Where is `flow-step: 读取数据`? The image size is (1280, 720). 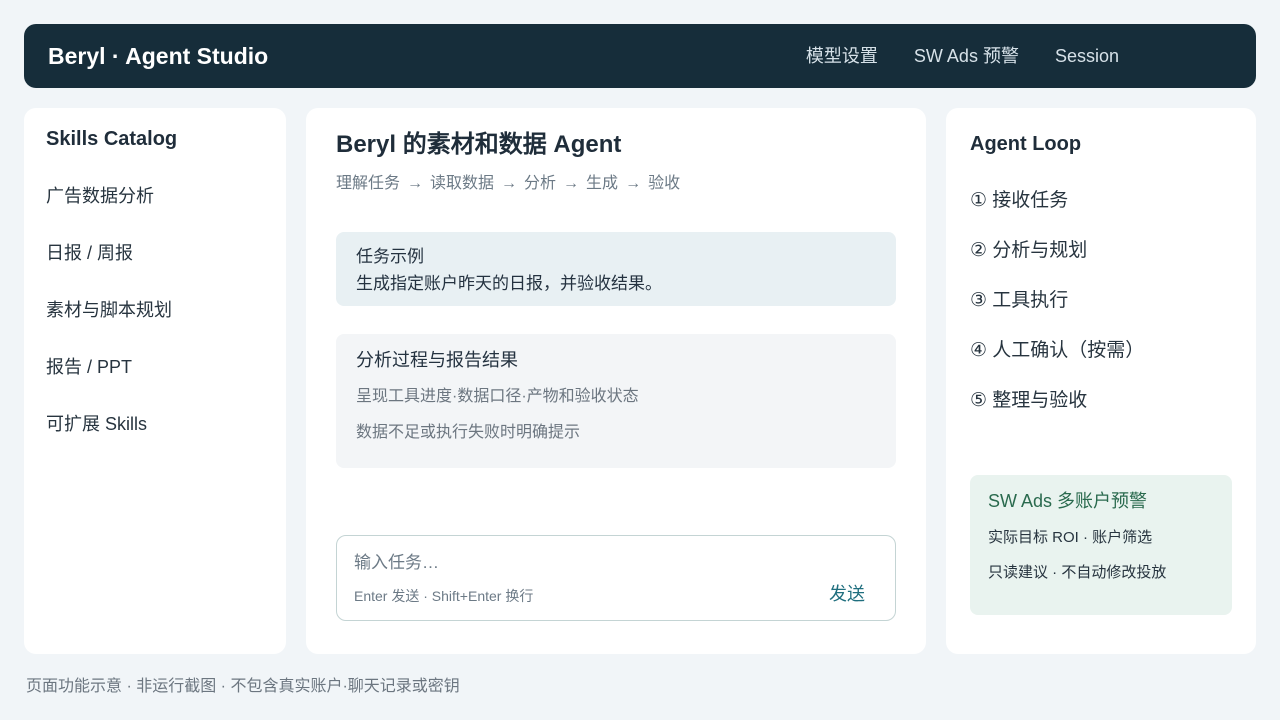 flow-step: 读取数据 is located at coordinates (462, 183).